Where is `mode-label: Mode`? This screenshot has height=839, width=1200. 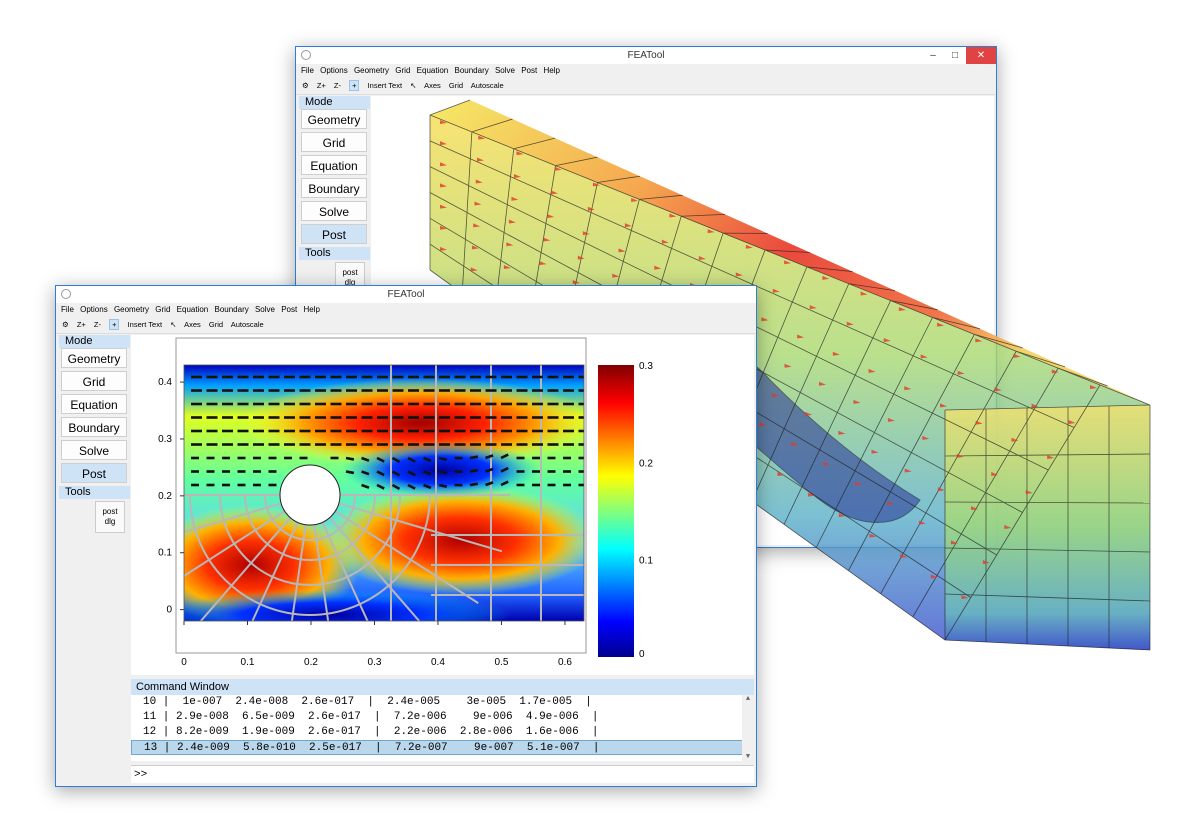 mode-label: Mode is located at coordinates (94, 341).